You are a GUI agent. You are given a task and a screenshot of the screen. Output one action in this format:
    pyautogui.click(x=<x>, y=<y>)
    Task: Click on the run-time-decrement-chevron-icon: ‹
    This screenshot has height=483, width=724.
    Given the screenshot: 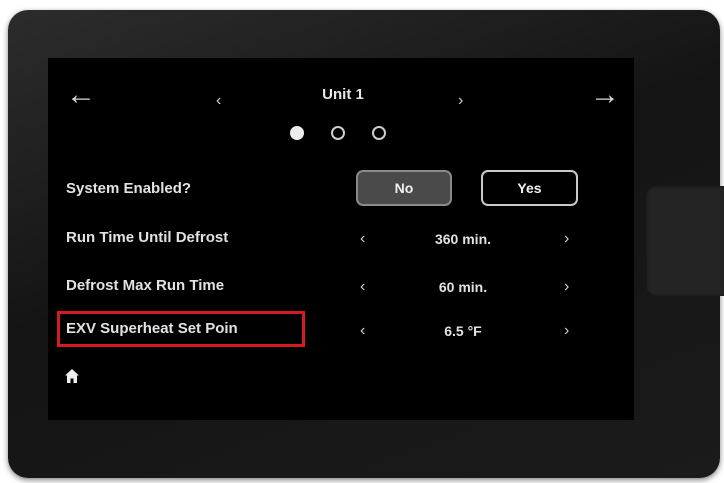 What is the action you would take?
    pyautogui.click(x=362, y=239)
    